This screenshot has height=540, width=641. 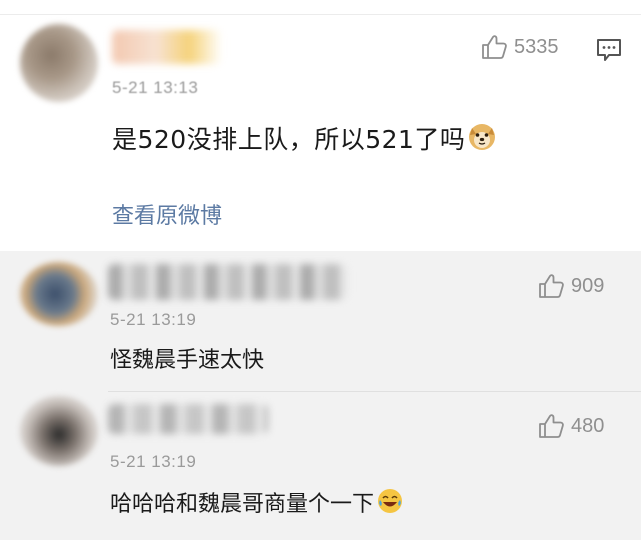 What do you see at coordinates (155, 87) in the screenshot?
I see `comment-timestamp: 5-21 13:13` at bounding box center [155, 87].